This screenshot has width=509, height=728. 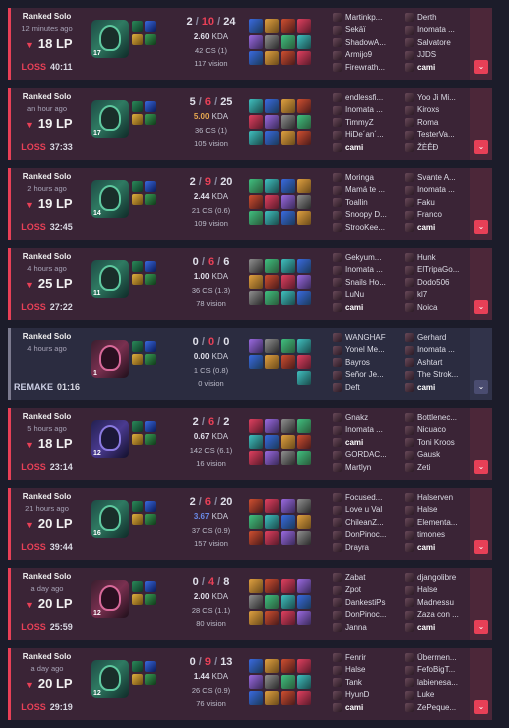 I want to click on player-entry: Love u Val, so click(x=367, y=510).